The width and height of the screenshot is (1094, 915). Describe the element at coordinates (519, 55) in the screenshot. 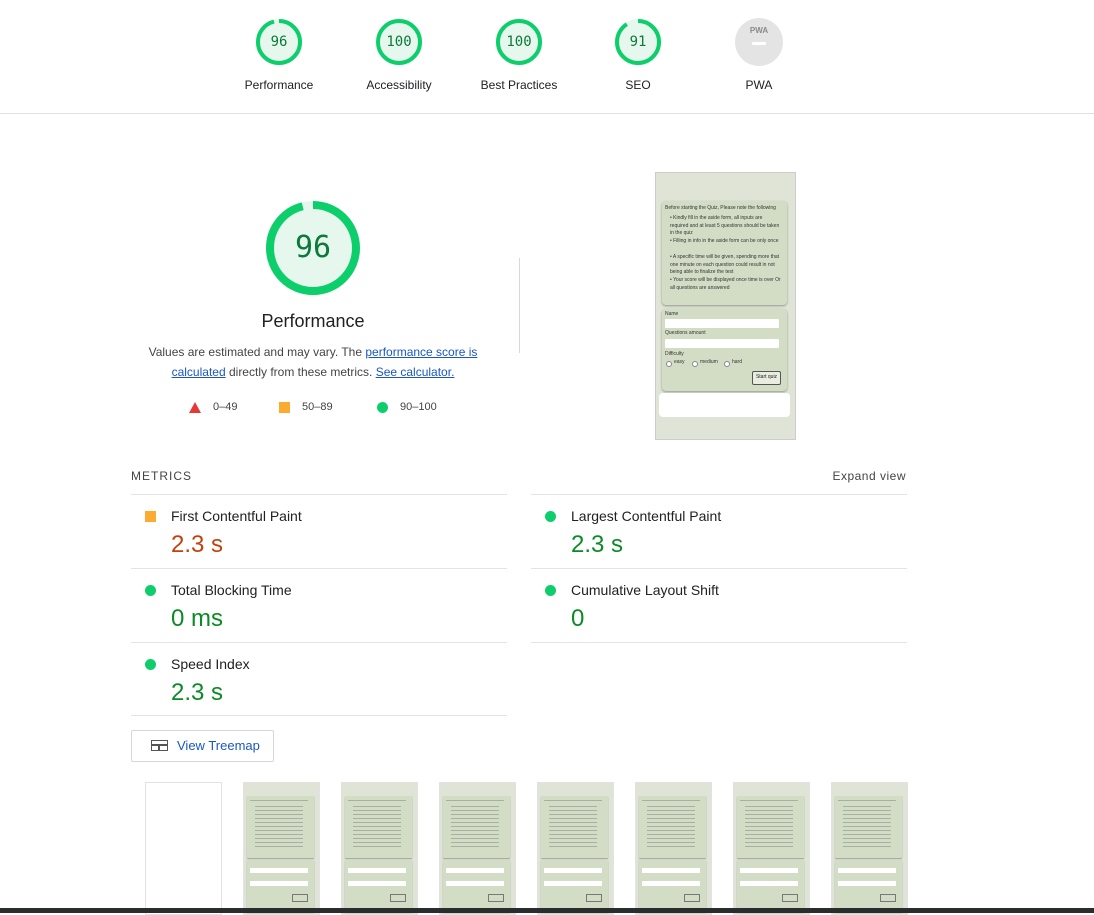

I see `gauge-best-practices: 100 Best Practices` at that location.